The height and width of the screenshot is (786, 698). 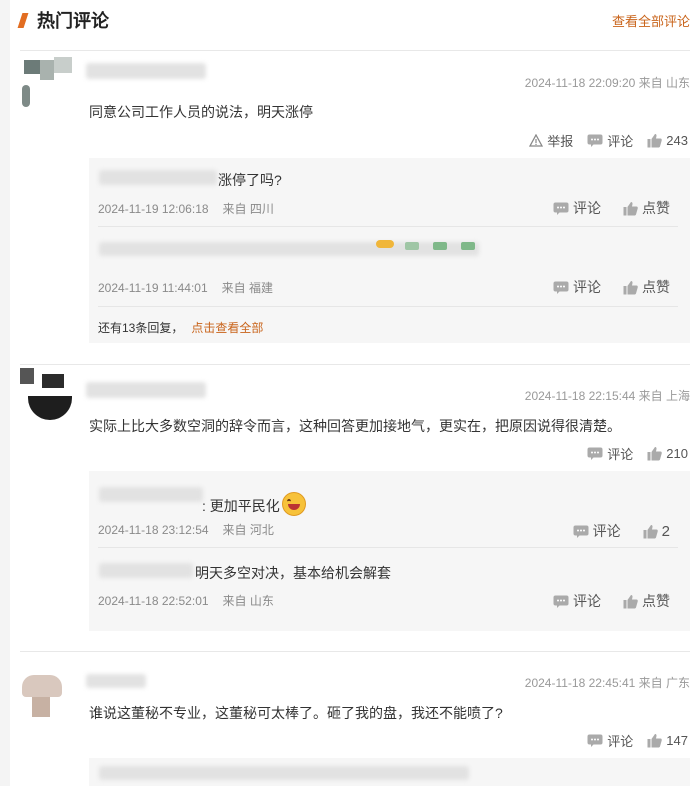 I want to click on section-title: 热门评论, so click(x=73, y=21).